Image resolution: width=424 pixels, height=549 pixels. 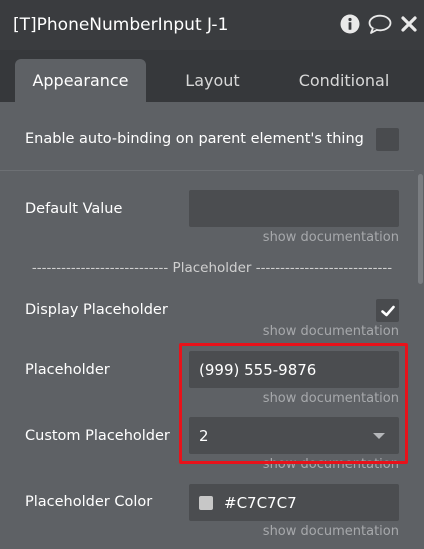 I want to click on tab-bar: Appearance Layout Conditional, so click(x=212, y=76).